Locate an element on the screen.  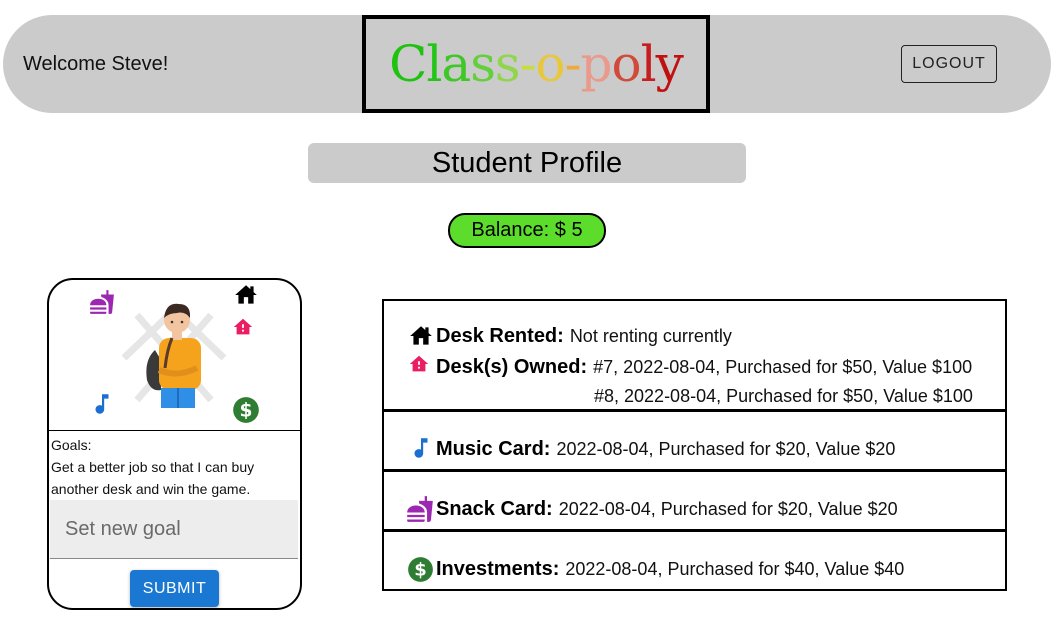
app-logo: Class-o-poly is located at coordinates (536, 64).